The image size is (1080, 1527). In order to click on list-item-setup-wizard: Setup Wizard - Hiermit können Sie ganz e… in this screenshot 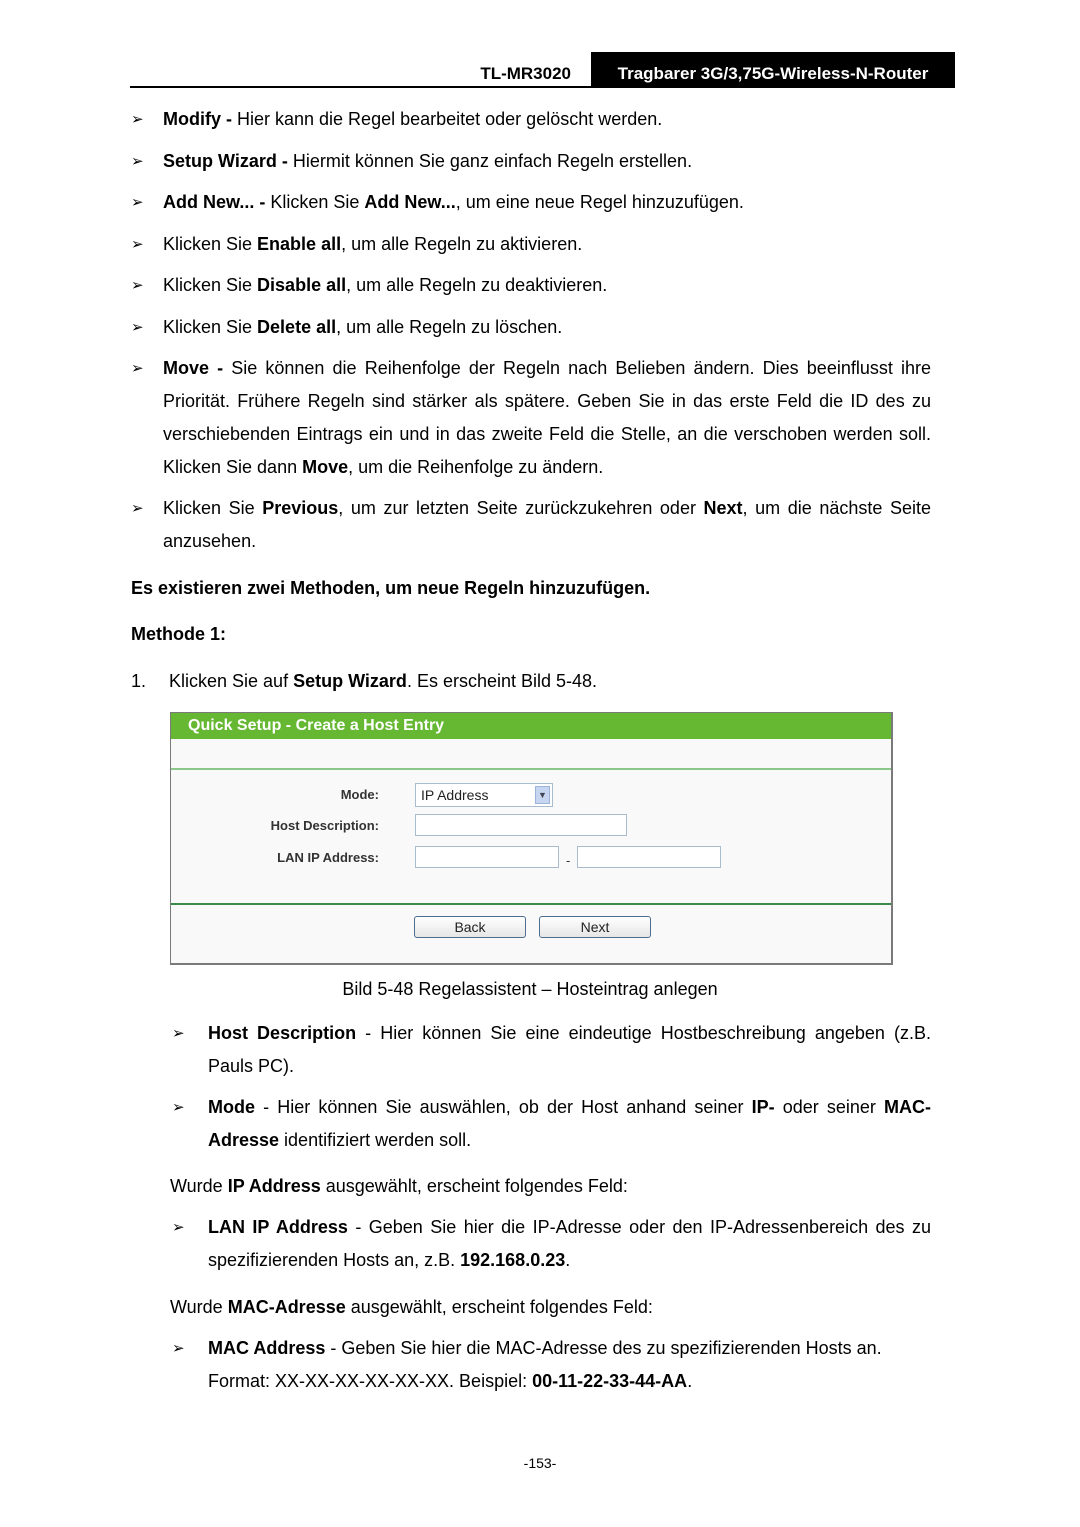, I will do `click(428, 161)`.